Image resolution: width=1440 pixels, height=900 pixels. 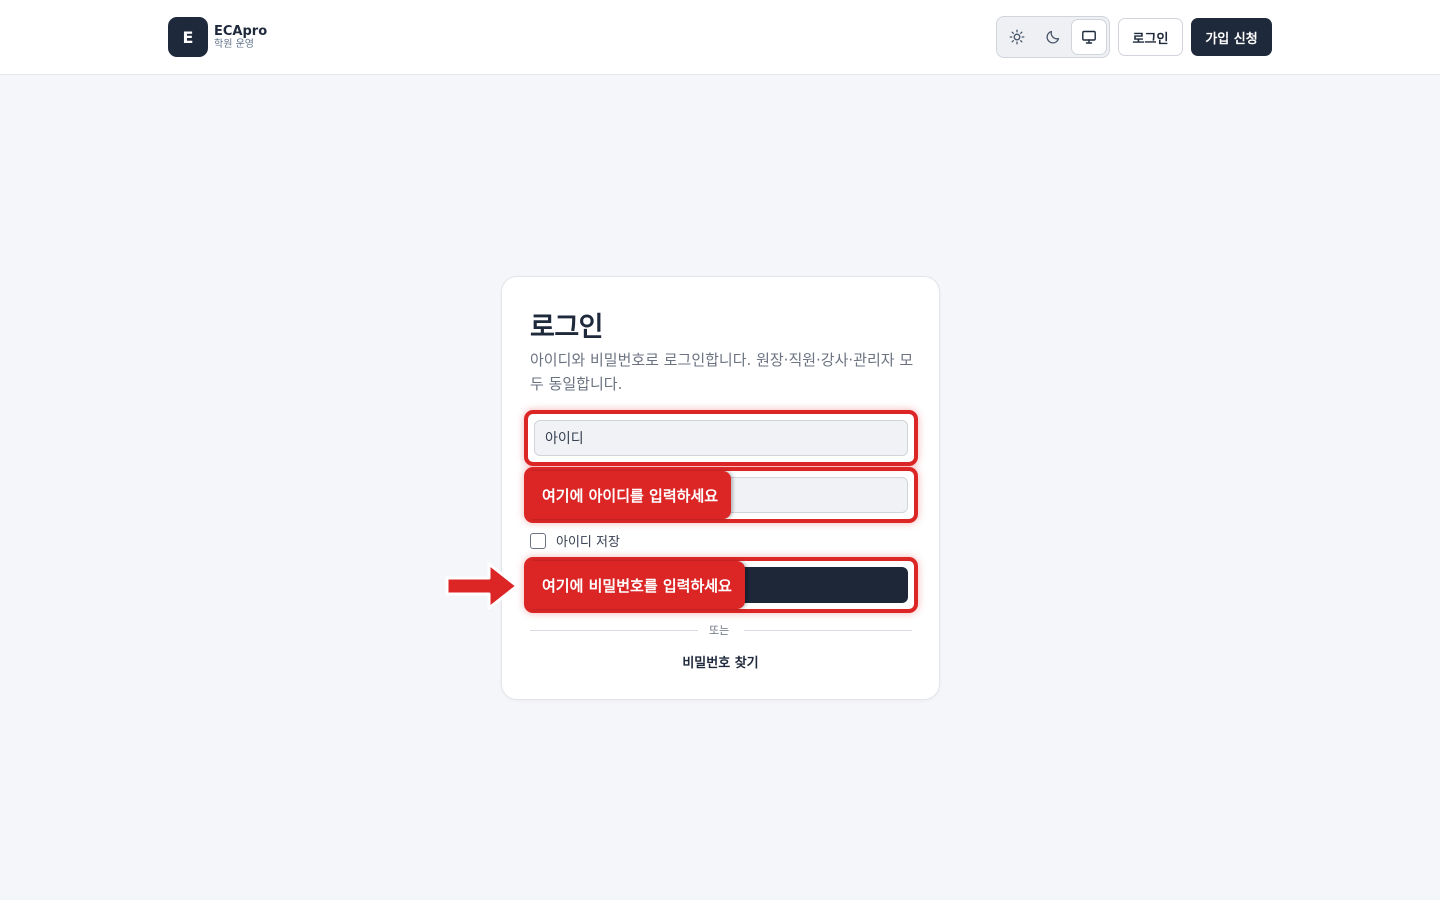 I want to click on id-field-highlight: 아이디, so click(x=721, y=438).